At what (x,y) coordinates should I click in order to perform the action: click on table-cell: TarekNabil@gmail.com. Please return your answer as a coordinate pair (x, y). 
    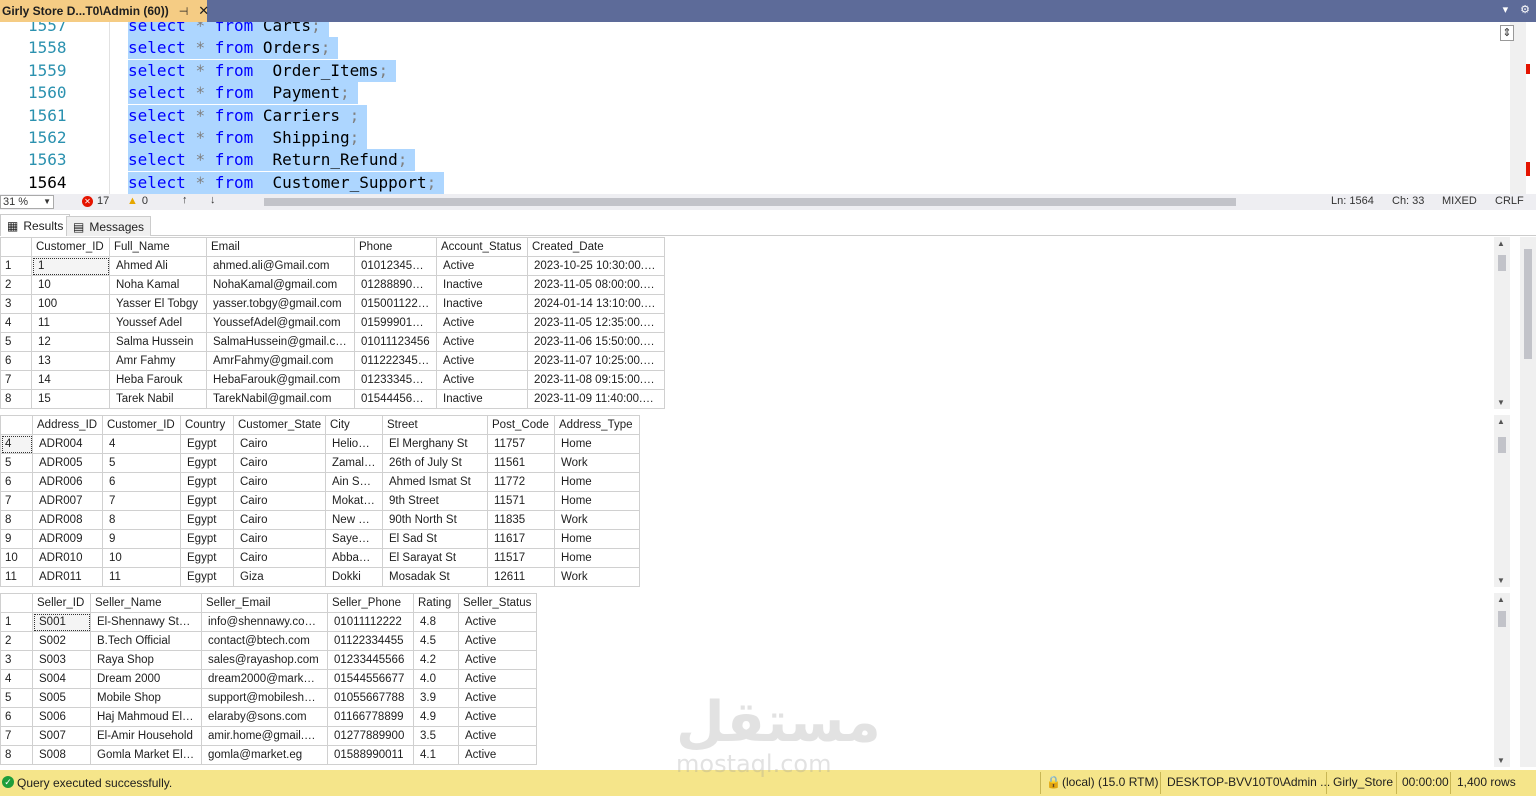
    Looking at the image, I should click on (280, 399).